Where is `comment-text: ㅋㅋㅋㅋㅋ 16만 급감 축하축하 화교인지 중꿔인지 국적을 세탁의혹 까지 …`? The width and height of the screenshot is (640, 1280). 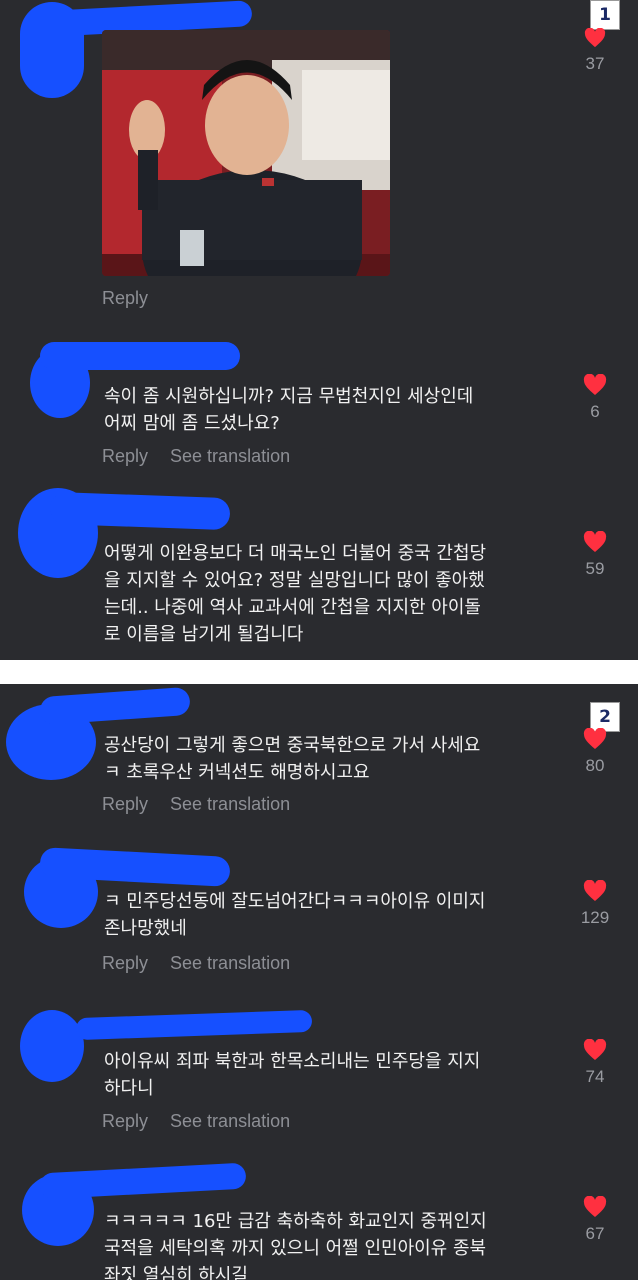
comment-text: ㅋㅋㅋㅋㅋ 16만 급감 축하축하 화교인지 중꿔인지 국적을 세탁의혹 까지 … is located at coordinates (295, 1245).